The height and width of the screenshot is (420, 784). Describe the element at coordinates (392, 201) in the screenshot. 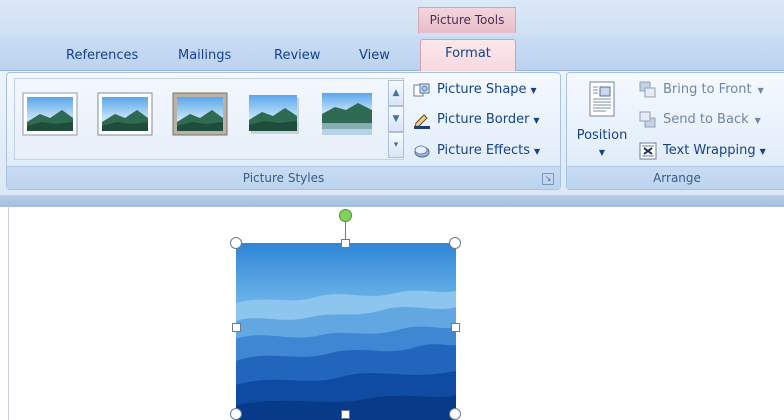

I see `ribbon-bottom-strip` at that location.